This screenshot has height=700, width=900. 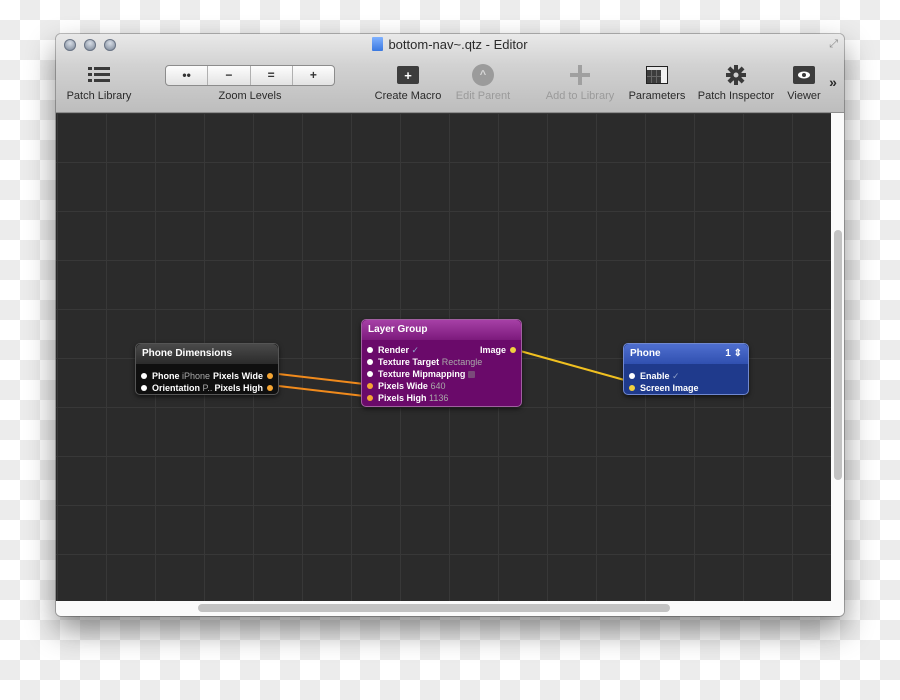 What do you see at coordinates (833, 44) in the screenshot?
I see `fullscreen-icon: ⤢` at bounding box center [833, 44].